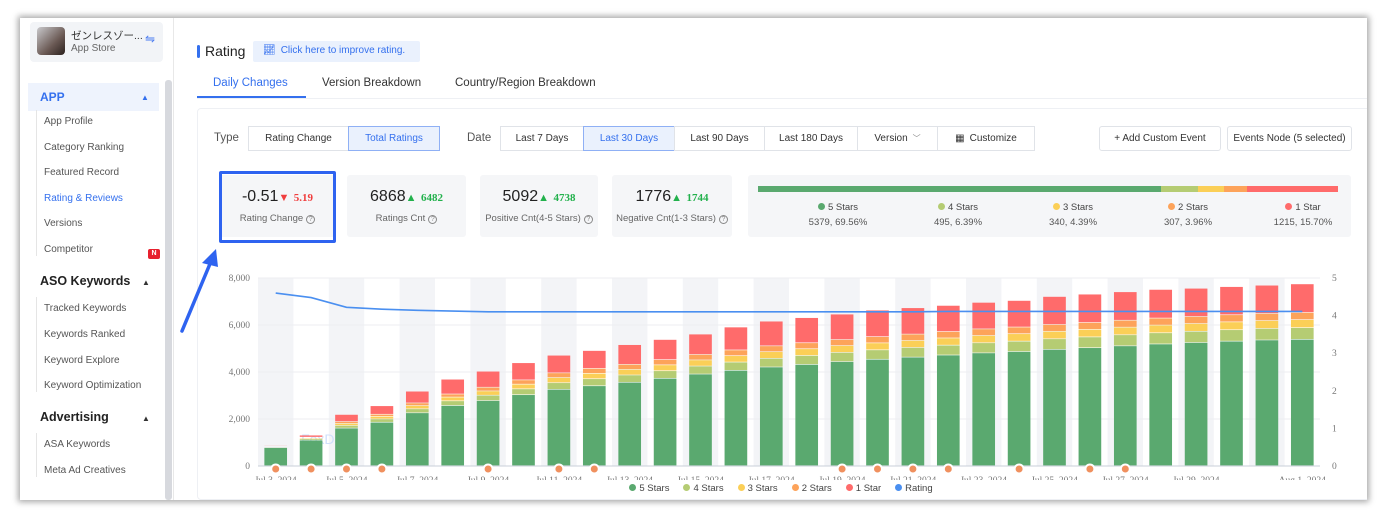 This screenshot has width=1387, height=521. Describe the element at coordinates (240, 326) in the screenshot. I see `y-left-tick-label: 6,000` at that location.